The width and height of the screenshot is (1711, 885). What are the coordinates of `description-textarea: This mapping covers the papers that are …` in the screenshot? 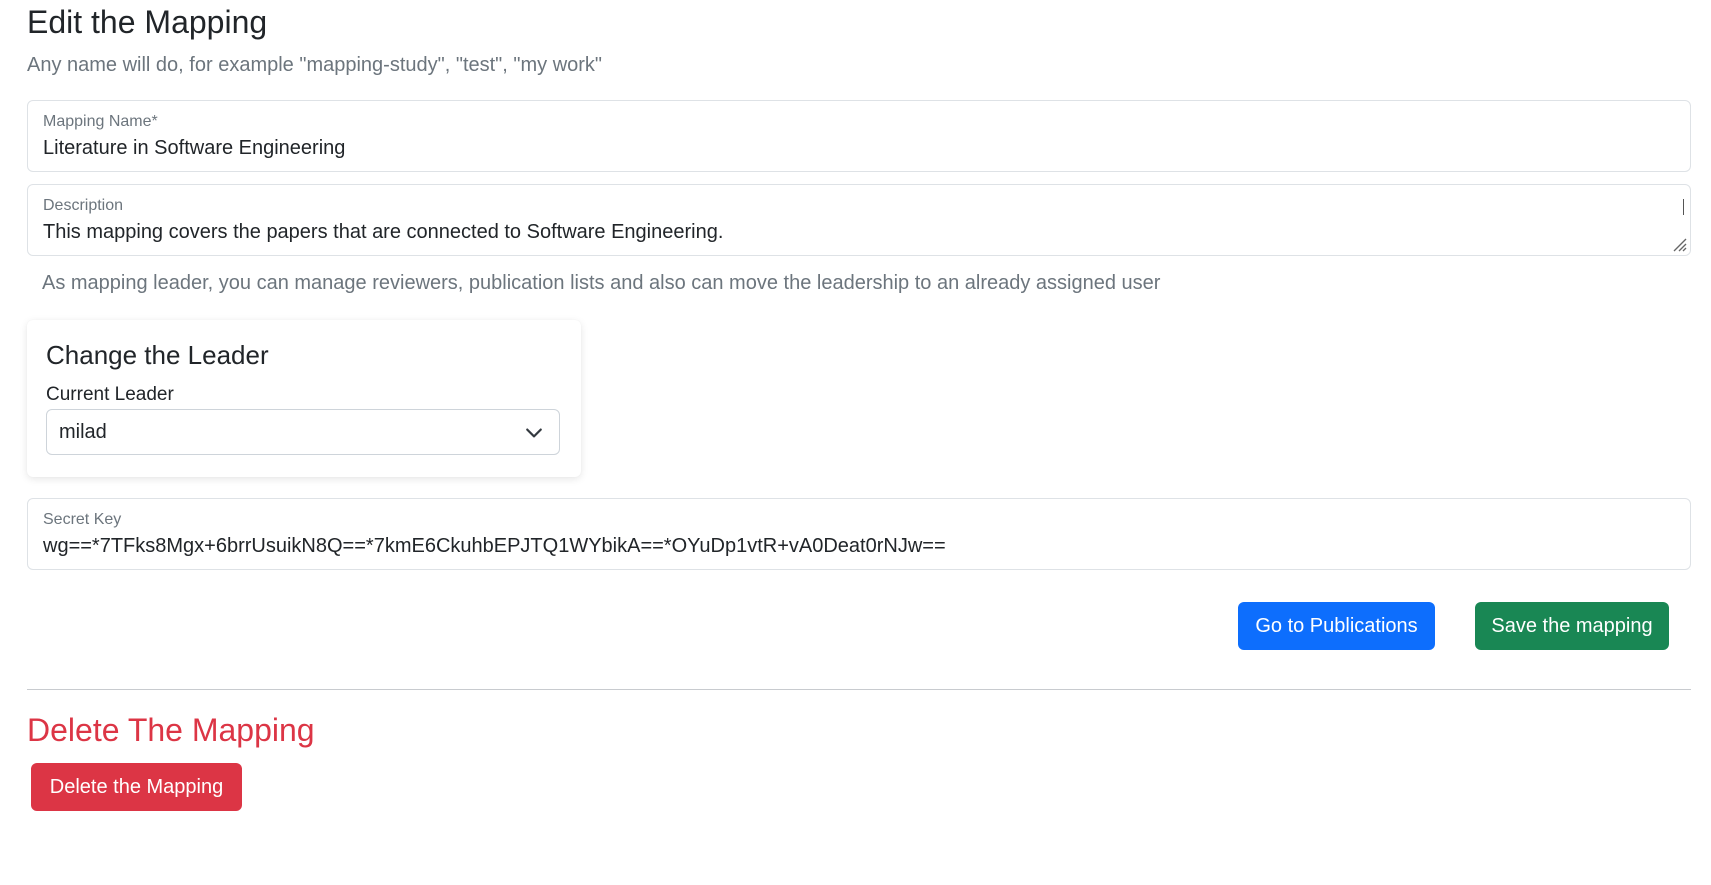 It's located at (859, 232).